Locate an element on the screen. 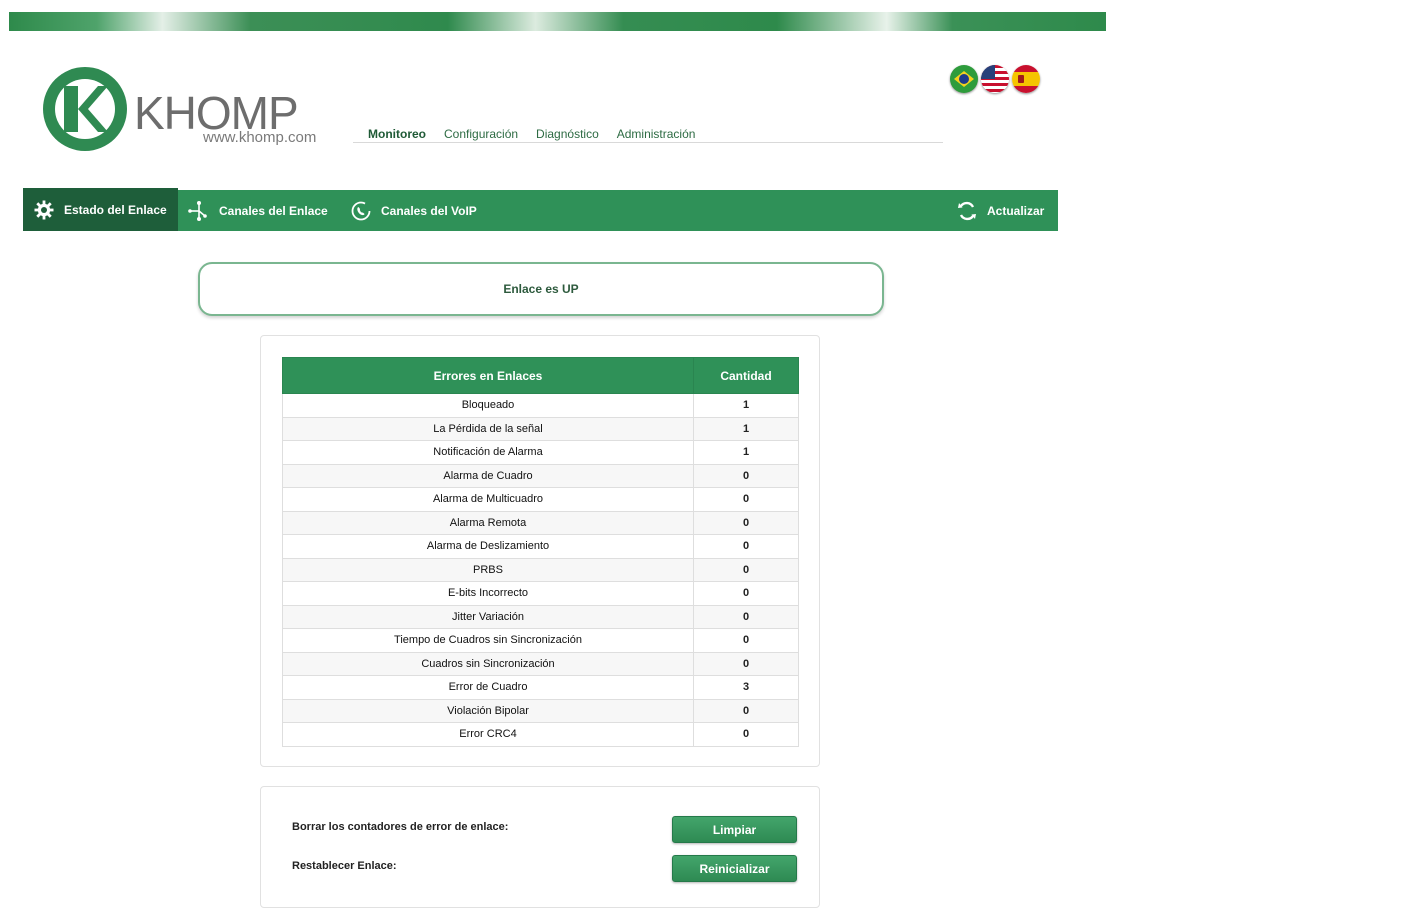 Image resolution: width=1421 pixels, height=911 pixels. table-row: Bloqueado 1 is located at coordinates (540, 405).